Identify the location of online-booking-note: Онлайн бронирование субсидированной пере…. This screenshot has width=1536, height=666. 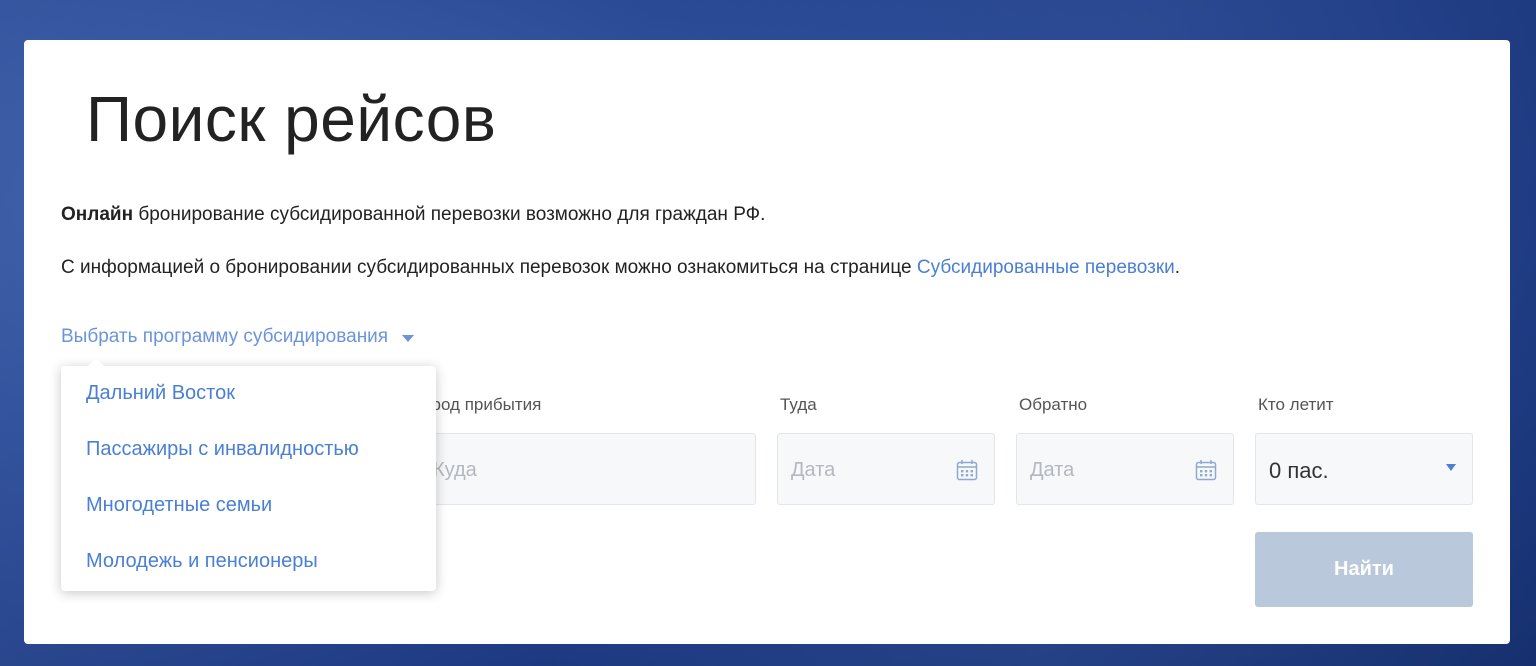
(413, 215).